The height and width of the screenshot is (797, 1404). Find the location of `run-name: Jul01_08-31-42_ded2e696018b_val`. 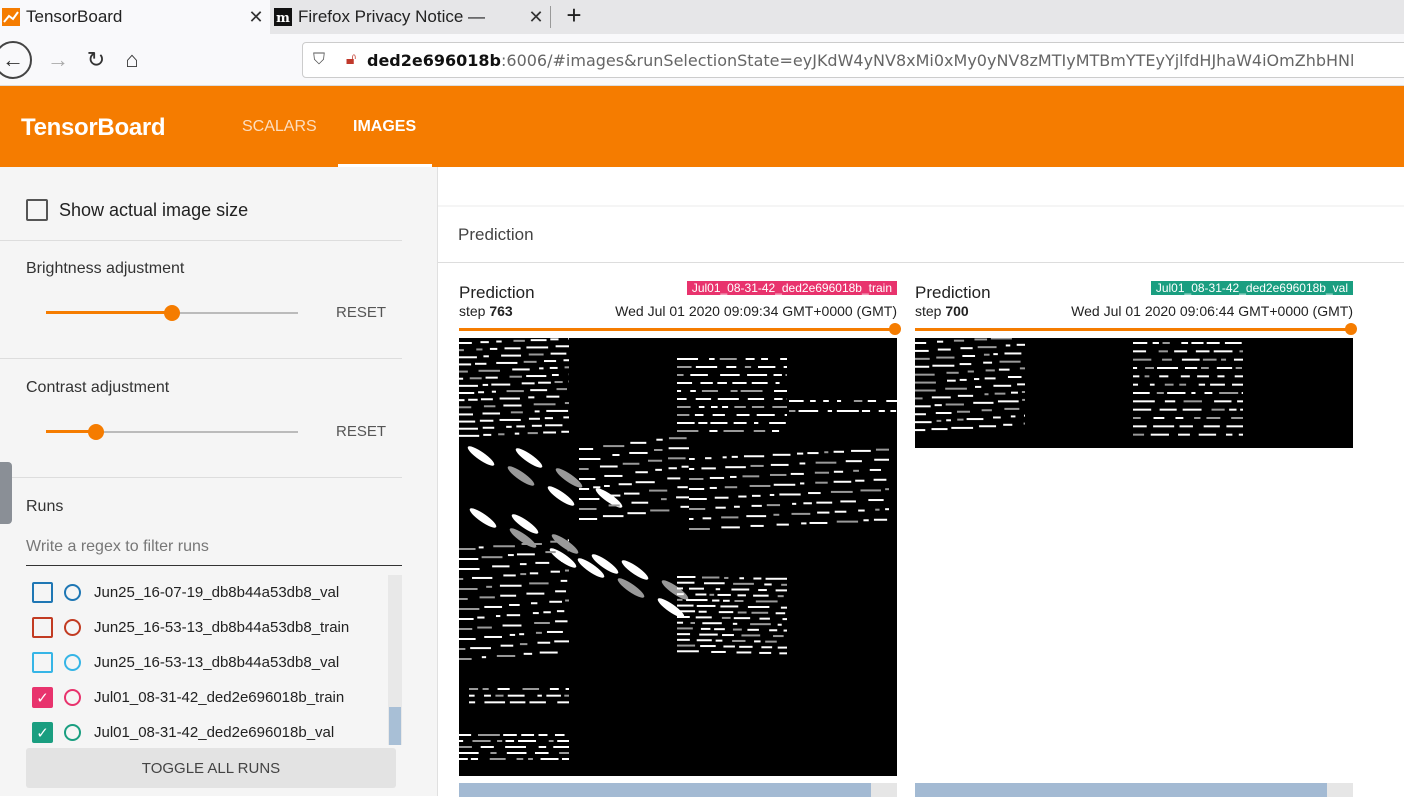

run-name: Jul01_08-31-42_ded2e696018b_val is located at coordinates (214, 732).